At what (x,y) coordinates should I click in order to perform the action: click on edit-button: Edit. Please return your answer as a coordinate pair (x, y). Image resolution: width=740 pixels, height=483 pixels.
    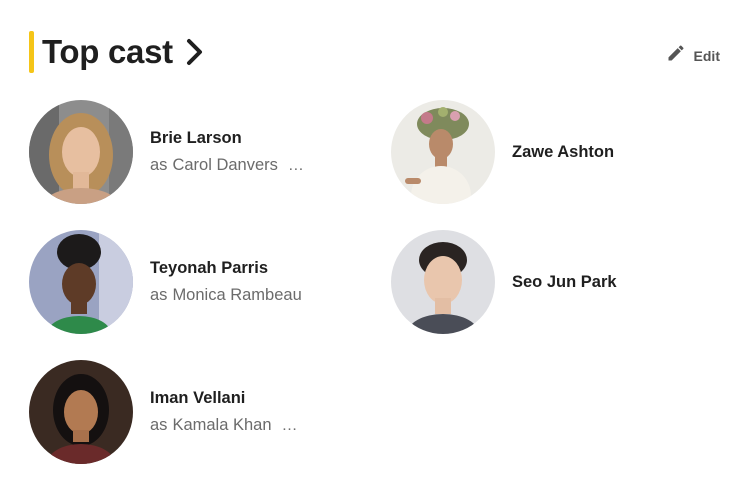
    Looking at the image, I should click on (693, 55).